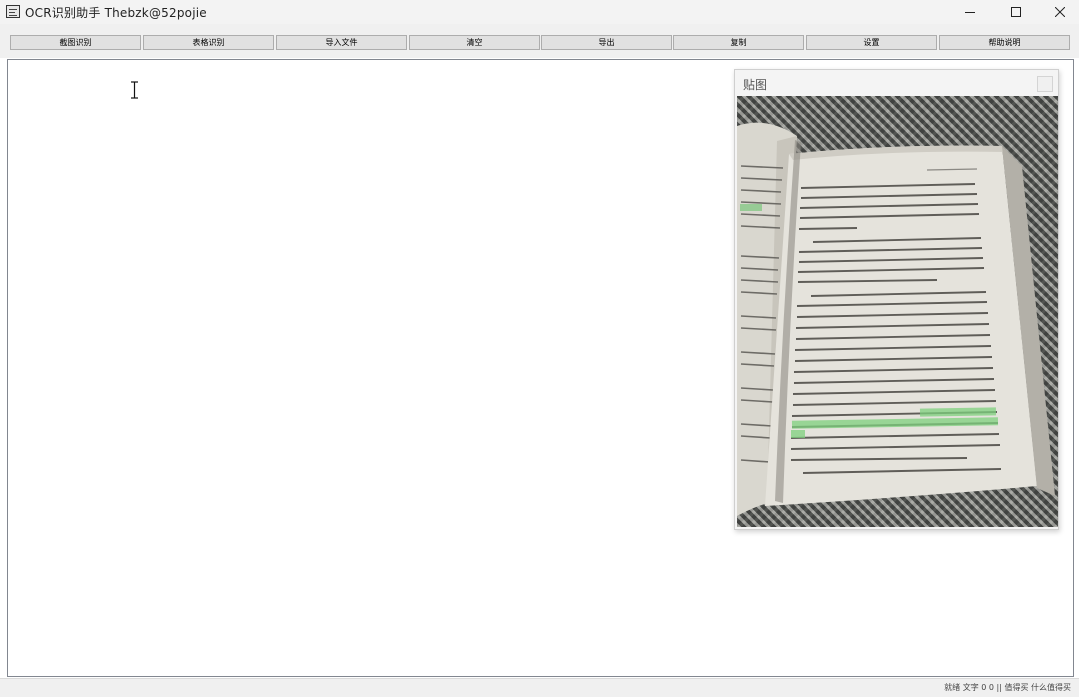 The width and height of the screenshot is (1079, 697). I want to click on close-icon, so click(1058, 12).